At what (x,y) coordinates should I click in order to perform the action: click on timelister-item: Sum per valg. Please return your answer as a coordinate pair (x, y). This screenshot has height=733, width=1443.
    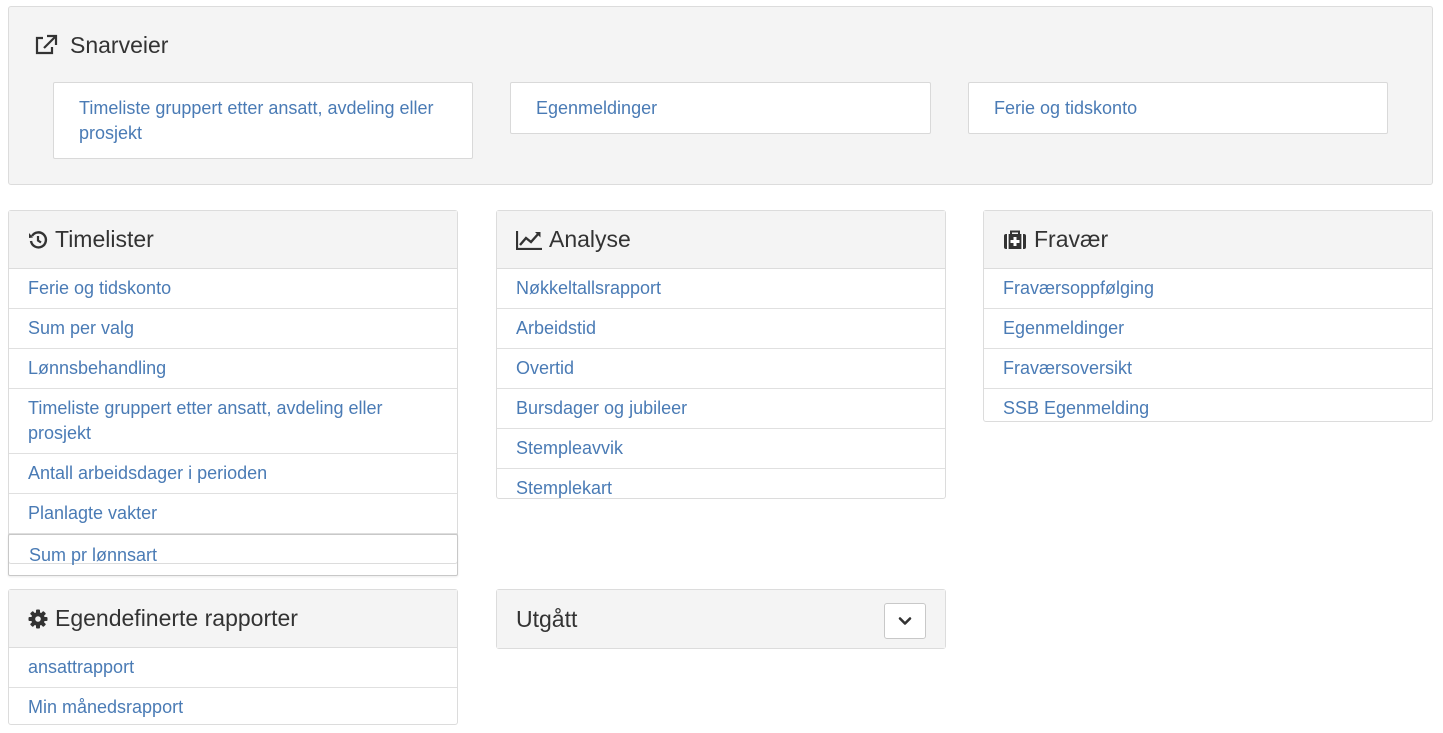
    Looking at the image, I should click on (233, 329).